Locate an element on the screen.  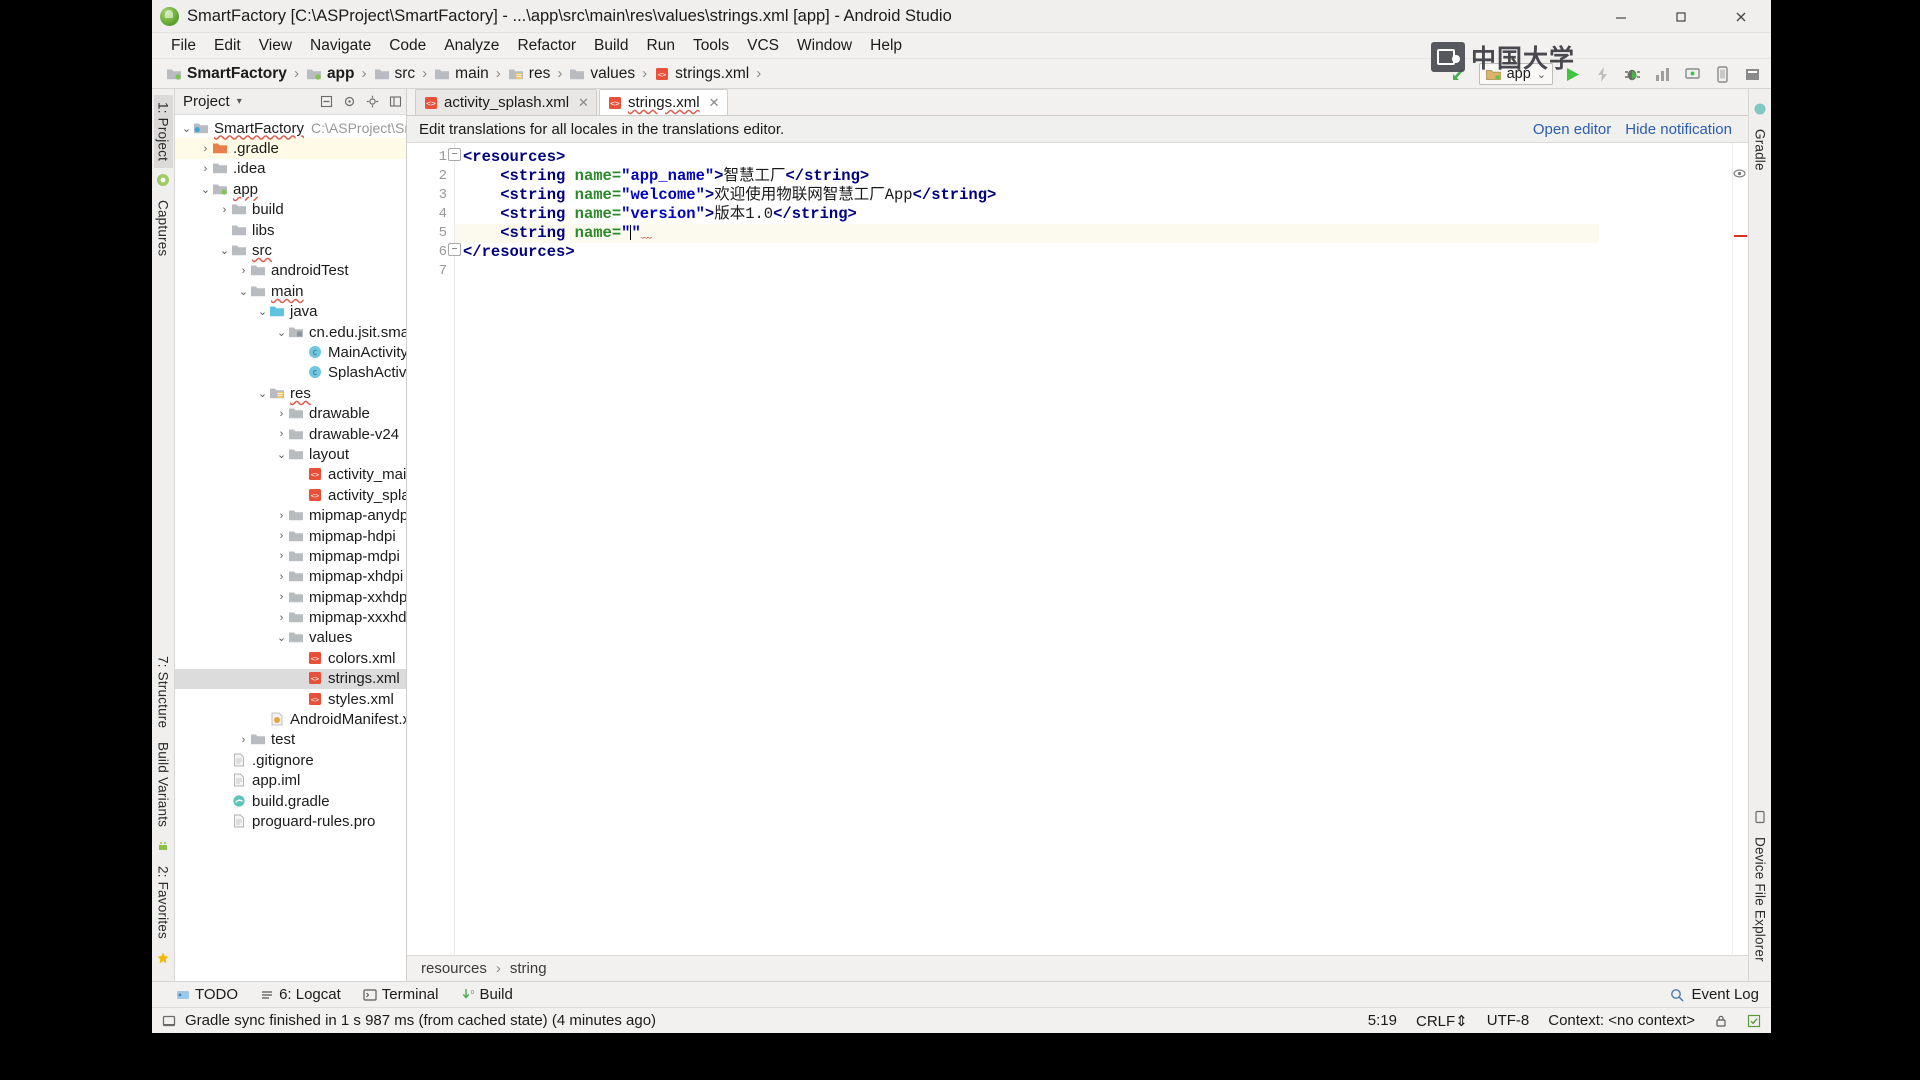
debug-icon is located at coordinates (1632, 74).